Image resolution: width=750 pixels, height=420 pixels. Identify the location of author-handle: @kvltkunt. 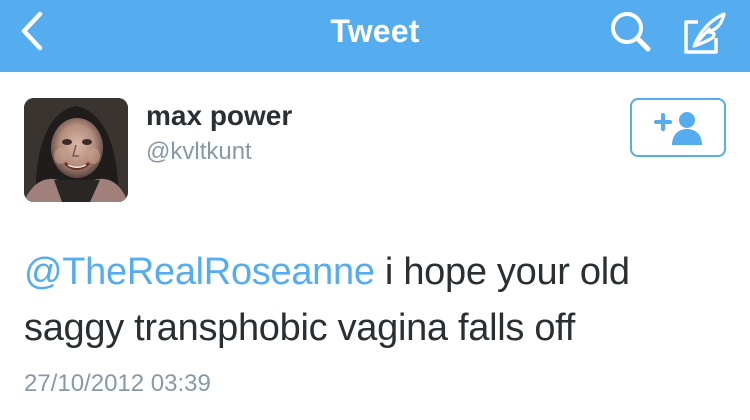
(199, 152).